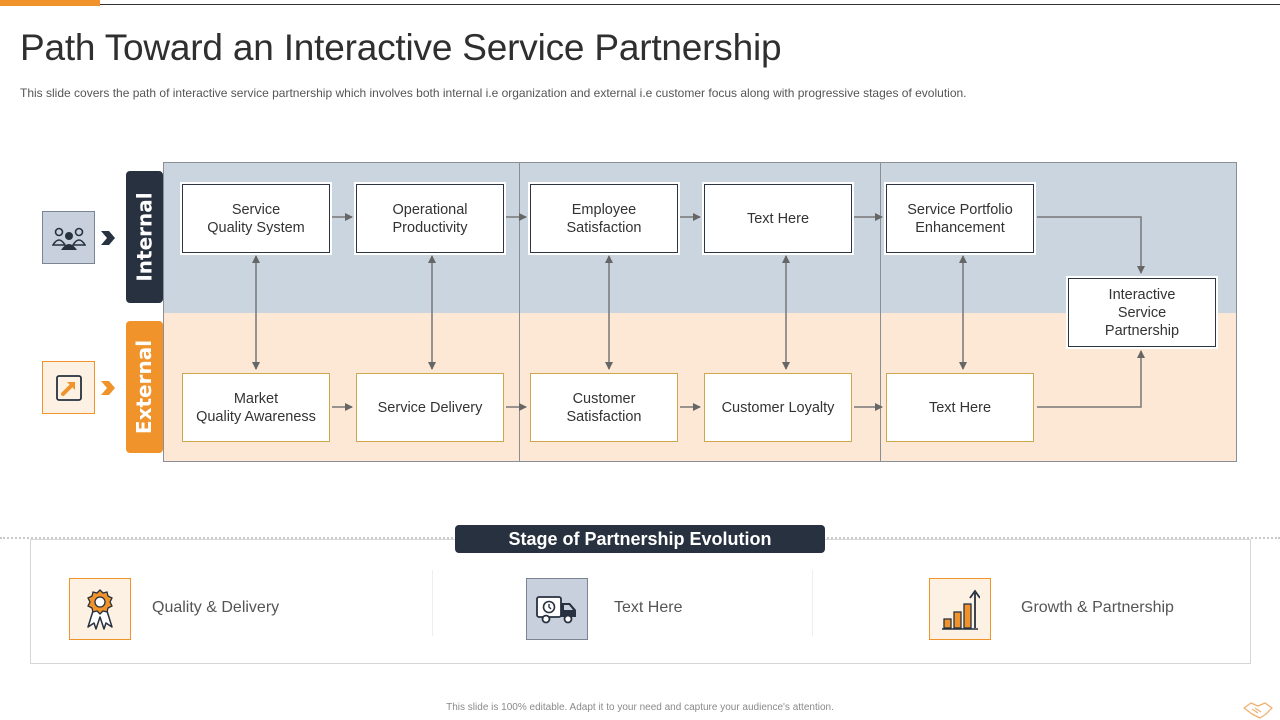 Image resolution: width=1280 pixels, height=720 pixels. Describe the element at coordinates (1097, 607) in the screenshot. I see `stage-label-growth-partnership: Growth & Partnership` at that location.